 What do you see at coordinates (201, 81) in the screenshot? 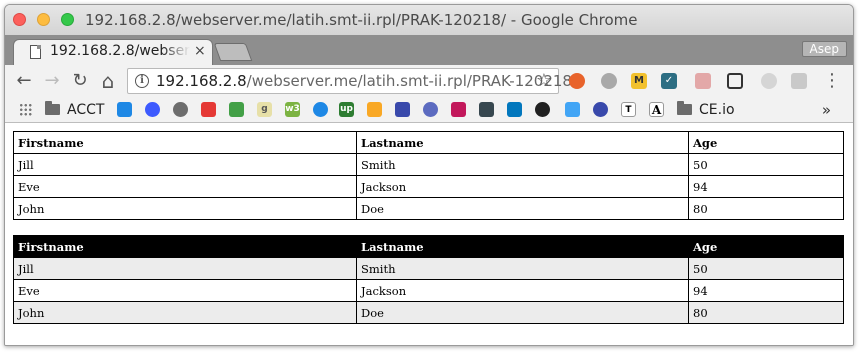
I see `url-host: 192.168.2.8` at bounding box center [201, 81].